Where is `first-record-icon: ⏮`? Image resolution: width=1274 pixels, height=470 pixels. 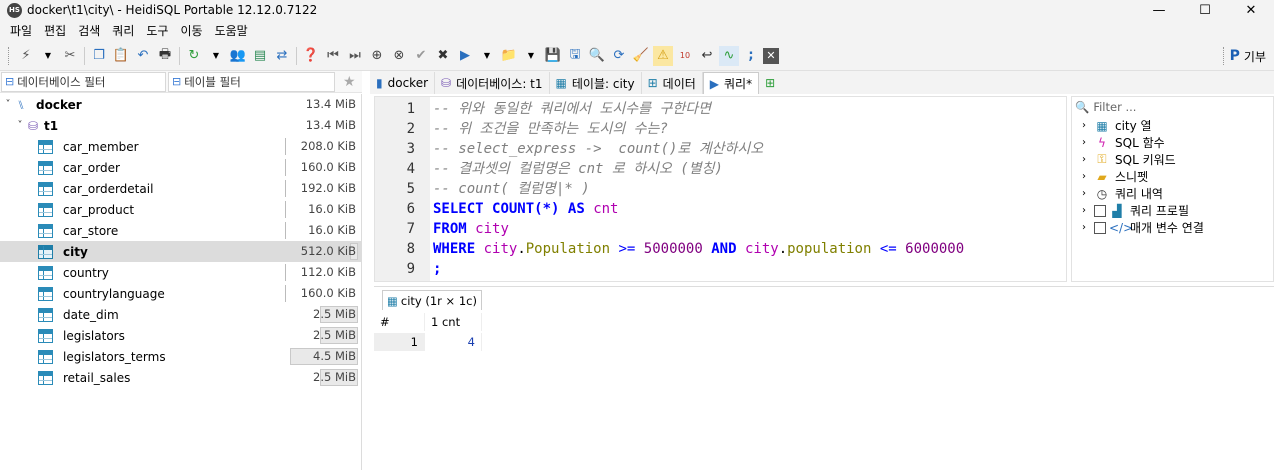 first-record-icon: ⏮ is located at coordinates (333, 56).